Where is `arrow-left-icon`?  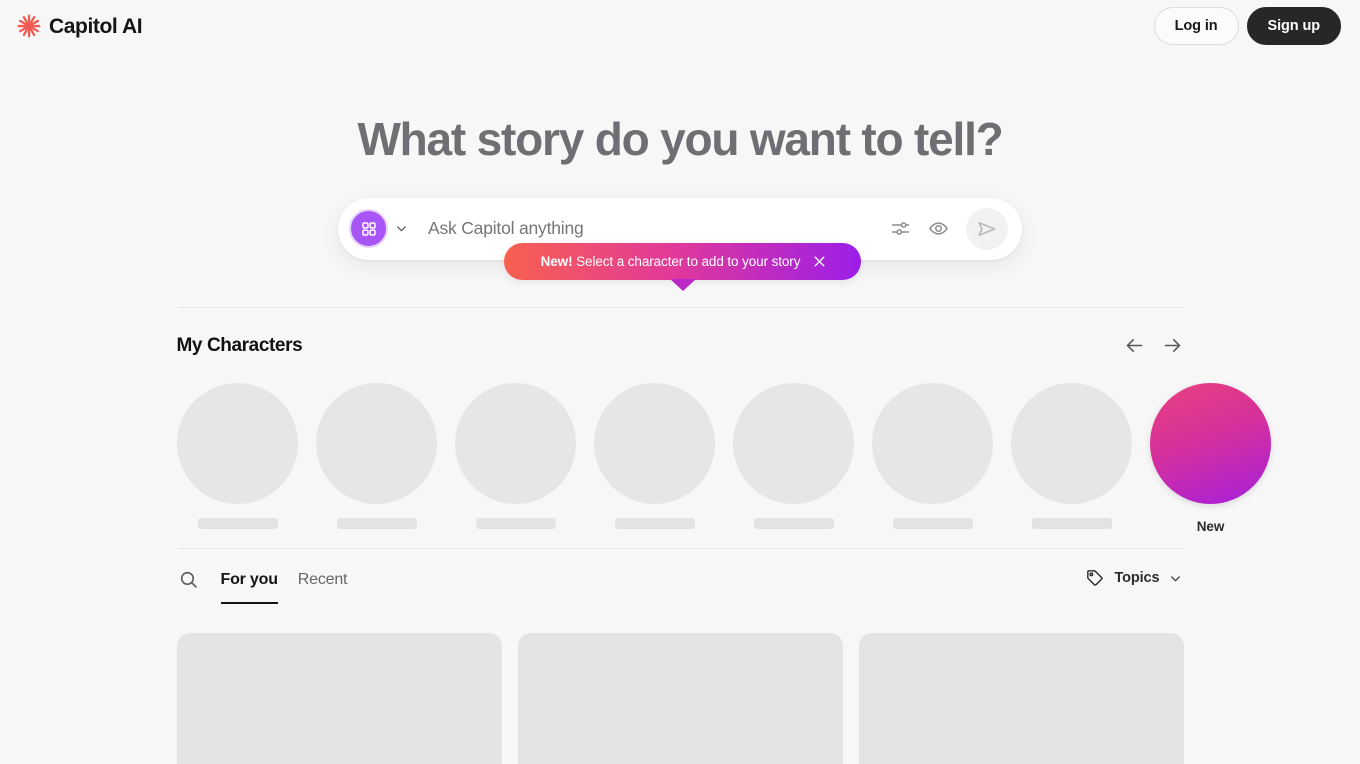
arrow-left-icon is located at coordinates (1135, 346).